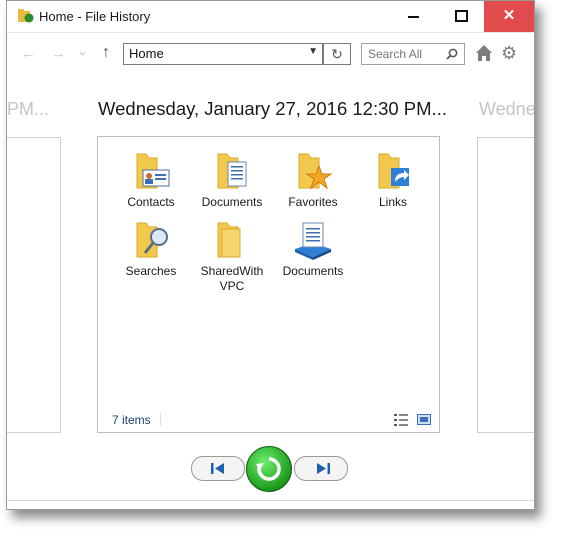 This screenshot has height=533, width=561. Describe the element at coordinates (131, 420) in the screenshot. I see `item-count: 7 items` at that location.